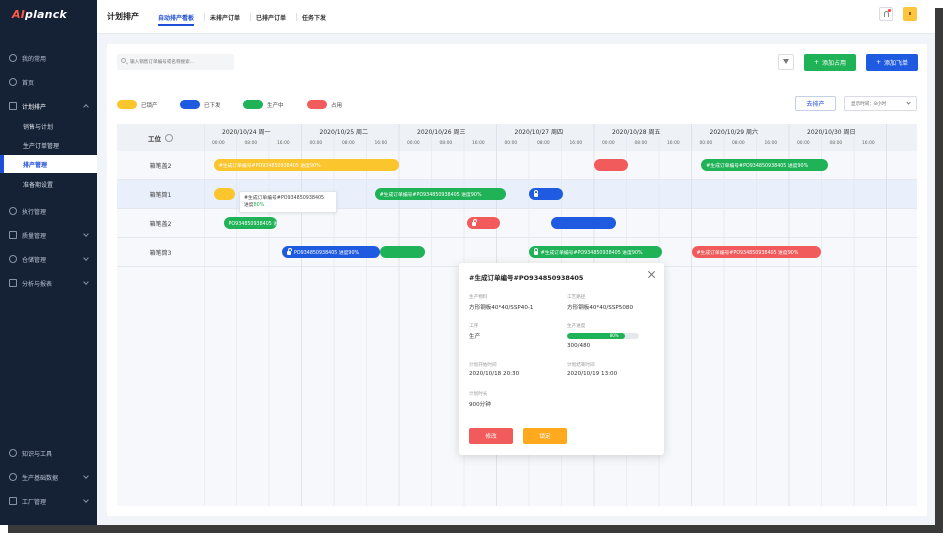 The height and width of the screenshot is (541, 951). What do you see at coordinates (48, 126) in the screenshot?
I see `sidebar-subitem-sales-plan: 销售与计划` at bounding box center [48, 126].